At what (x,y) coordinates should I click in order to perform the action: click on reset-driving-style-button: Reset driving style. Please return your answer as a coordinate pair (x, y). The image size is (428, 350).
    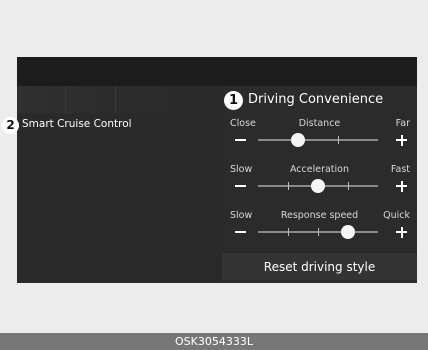
    Looking at the image, I should click on (319, 266).